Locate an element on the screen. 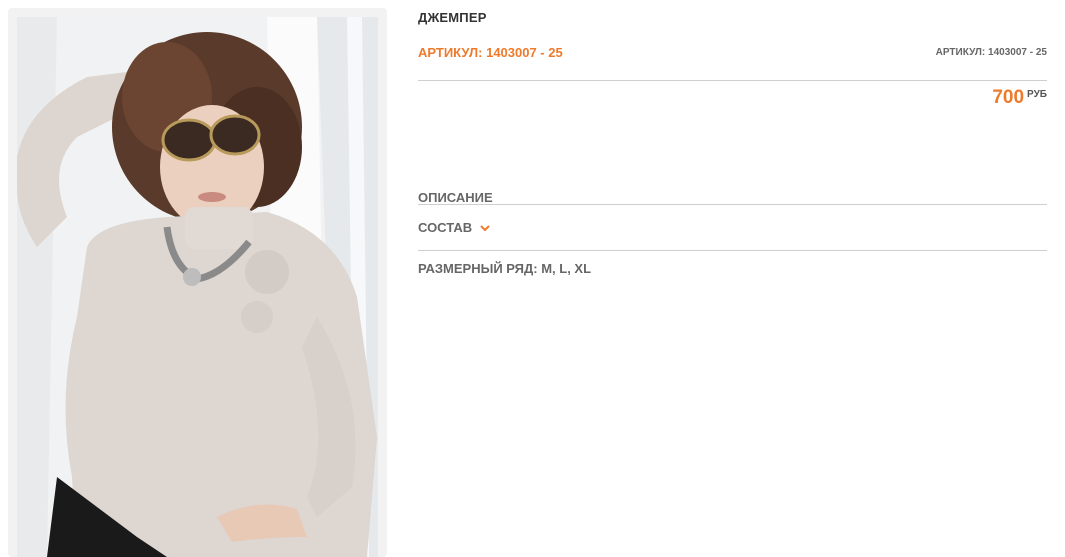 The width and height of the screenshot is (1065, 557). size-range: РАЗМЕРНЫЙ РЯД: M, L, XL is located at coordinates (505, 268).